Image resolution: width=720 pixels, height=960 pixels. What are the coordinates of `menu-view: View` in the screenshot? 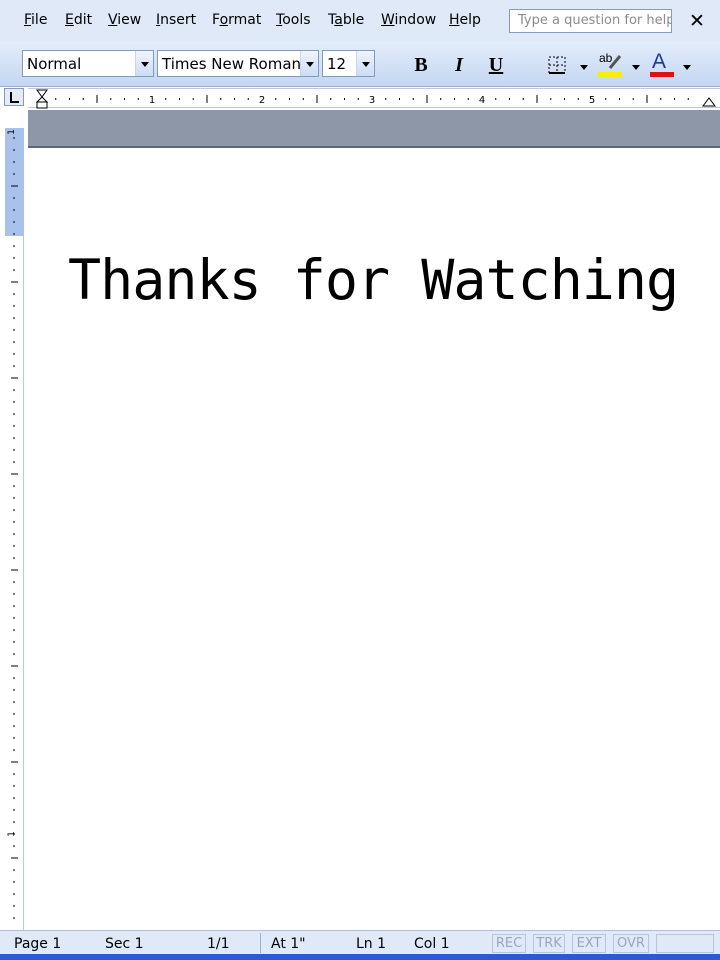 It's located at (124, 20).